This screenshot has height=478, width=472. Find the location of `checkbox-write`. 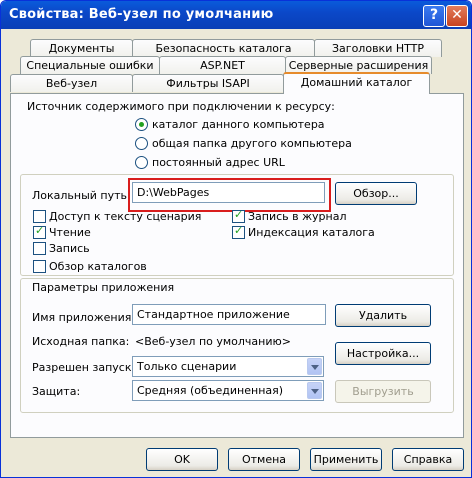

checkbox-write is located at coordinates (39, 248).